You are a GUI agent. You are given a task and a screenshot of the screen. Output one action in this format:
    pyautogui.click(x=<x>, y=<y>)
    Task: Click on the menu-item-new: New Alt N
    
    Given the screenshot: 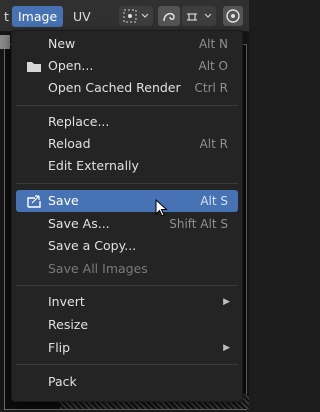 What is the action you would take?
    pyautogui.click(x=127, y=44)
    